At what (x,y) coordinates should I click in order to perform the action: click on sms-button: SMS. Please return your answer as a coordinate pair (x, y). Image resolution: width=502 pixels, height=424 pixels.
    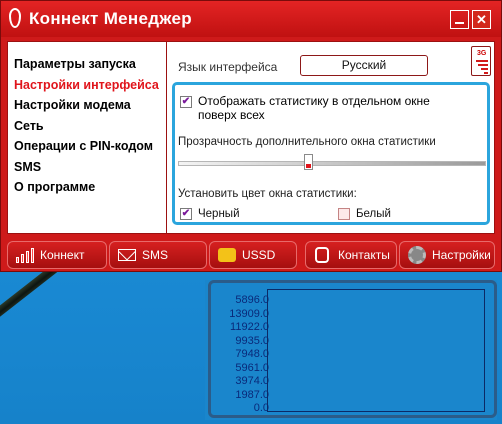
    Looking at the image, I should click on (158, 255).